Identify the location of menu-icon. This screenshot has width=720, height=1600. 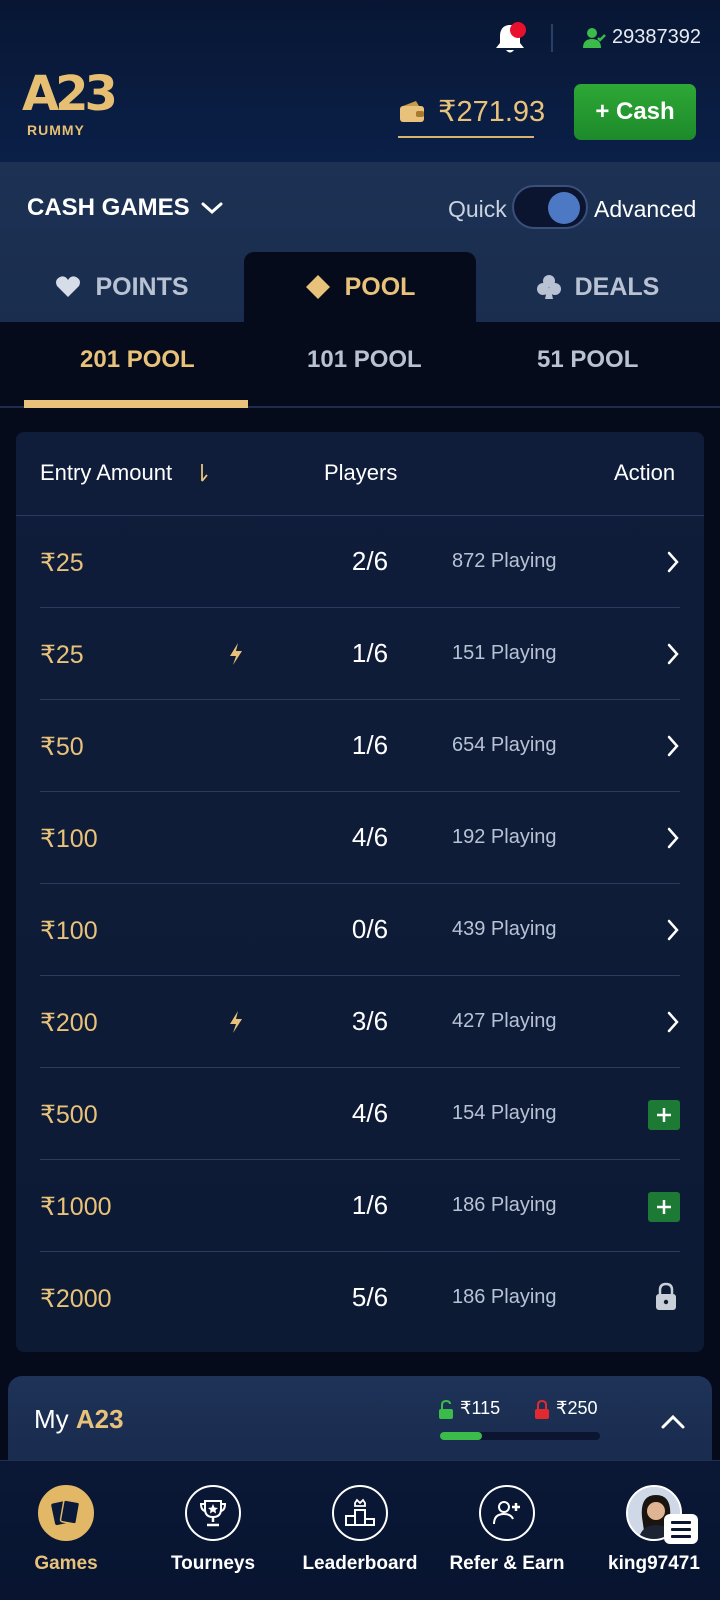
(681, 1529).